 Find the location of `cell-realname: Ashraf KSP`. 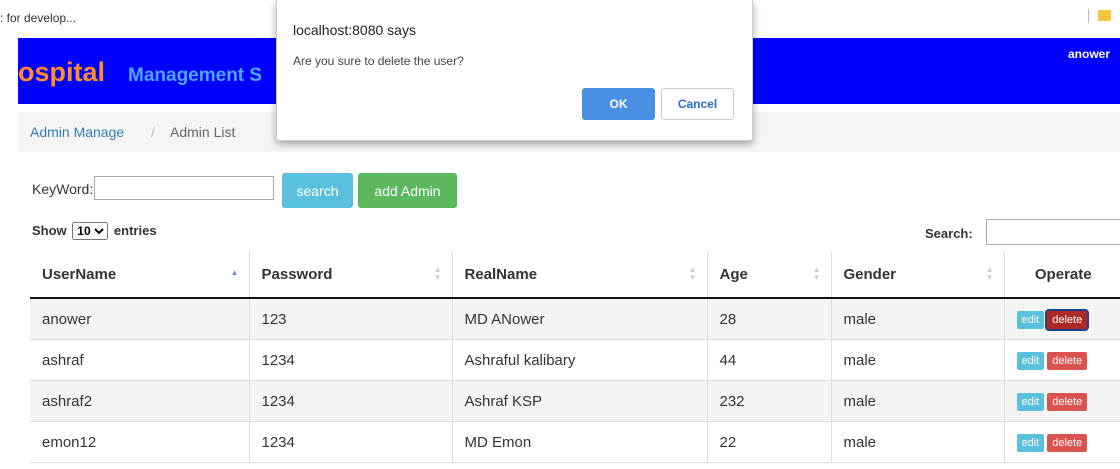

cell-realname: Ashraf KSP is located at coordinates (579, 401).